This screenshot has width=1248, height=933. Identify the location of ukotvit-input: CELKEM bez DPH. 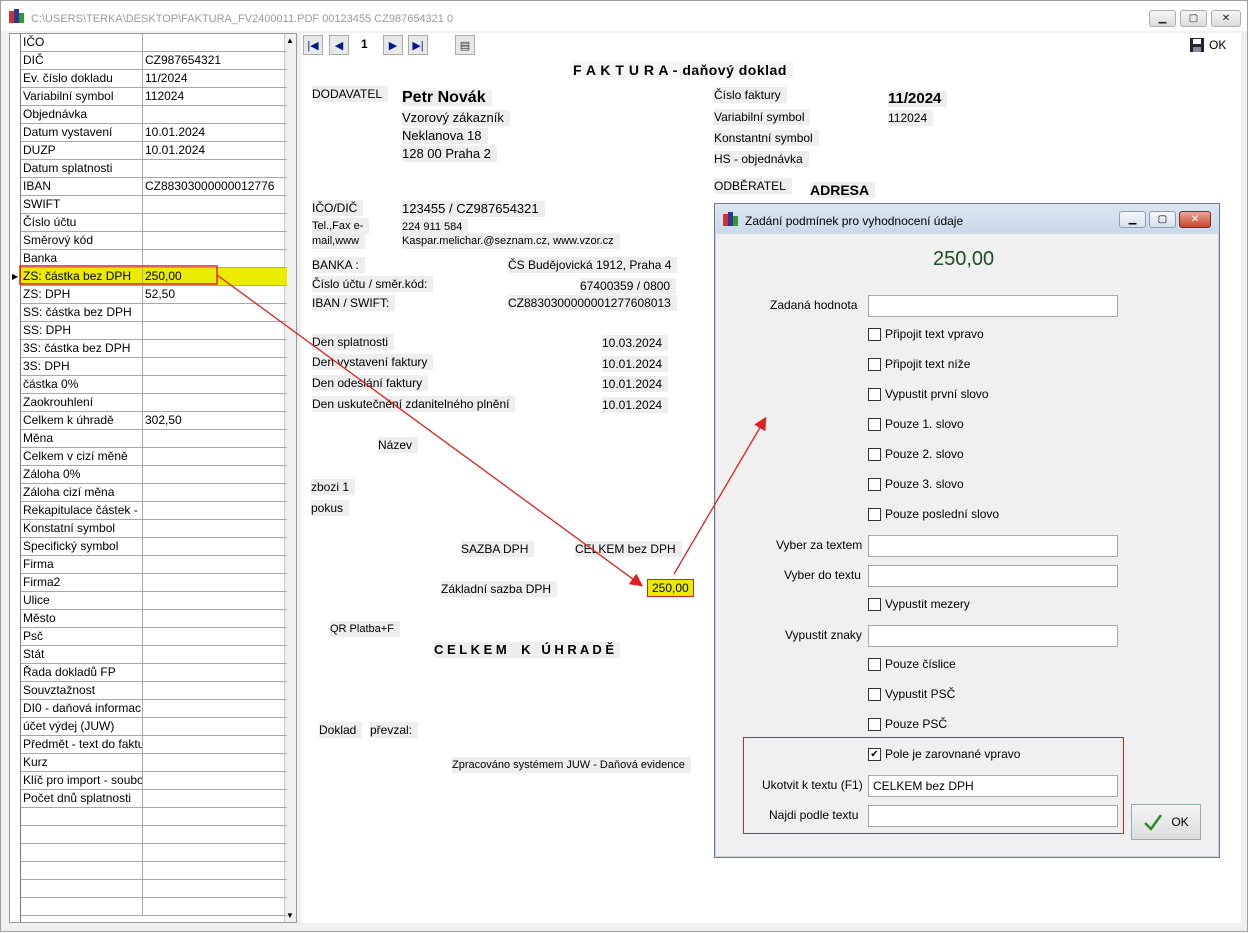
(993, 786).